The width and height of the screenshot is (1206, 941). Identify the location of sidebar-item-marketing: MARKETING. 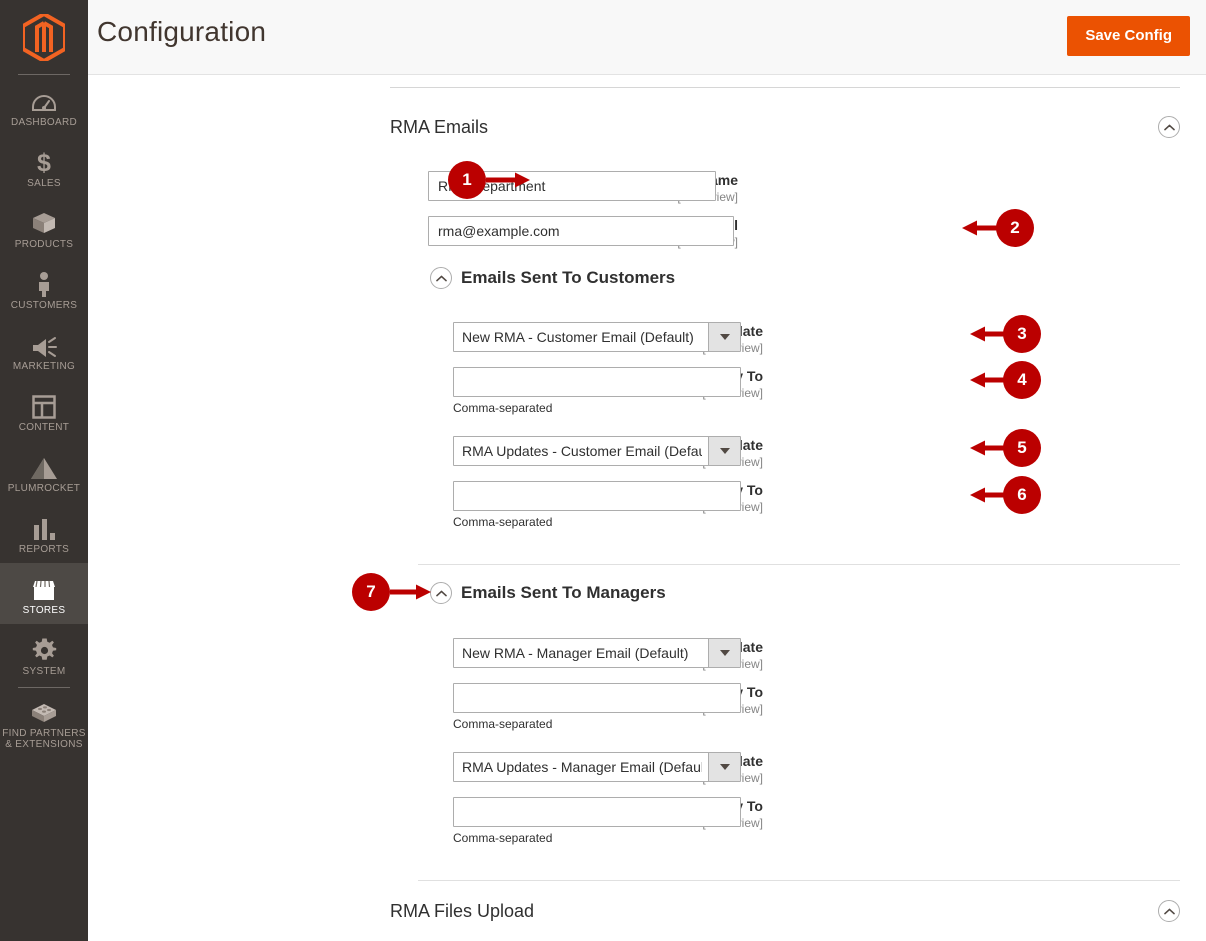
(44, 349).